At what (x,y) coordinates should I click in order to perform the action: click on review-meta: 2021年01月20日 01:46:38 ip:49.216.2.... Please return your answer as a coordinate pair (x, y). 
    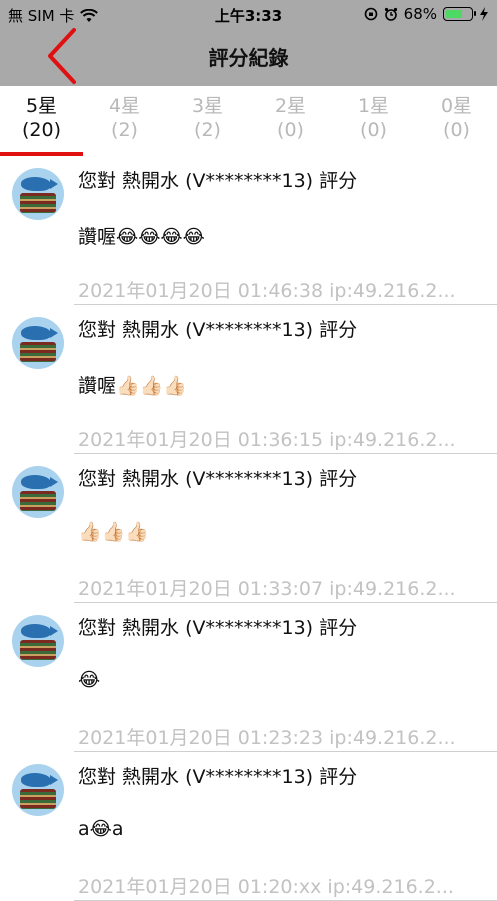
    Looking at the image, I should click on (267, 291).